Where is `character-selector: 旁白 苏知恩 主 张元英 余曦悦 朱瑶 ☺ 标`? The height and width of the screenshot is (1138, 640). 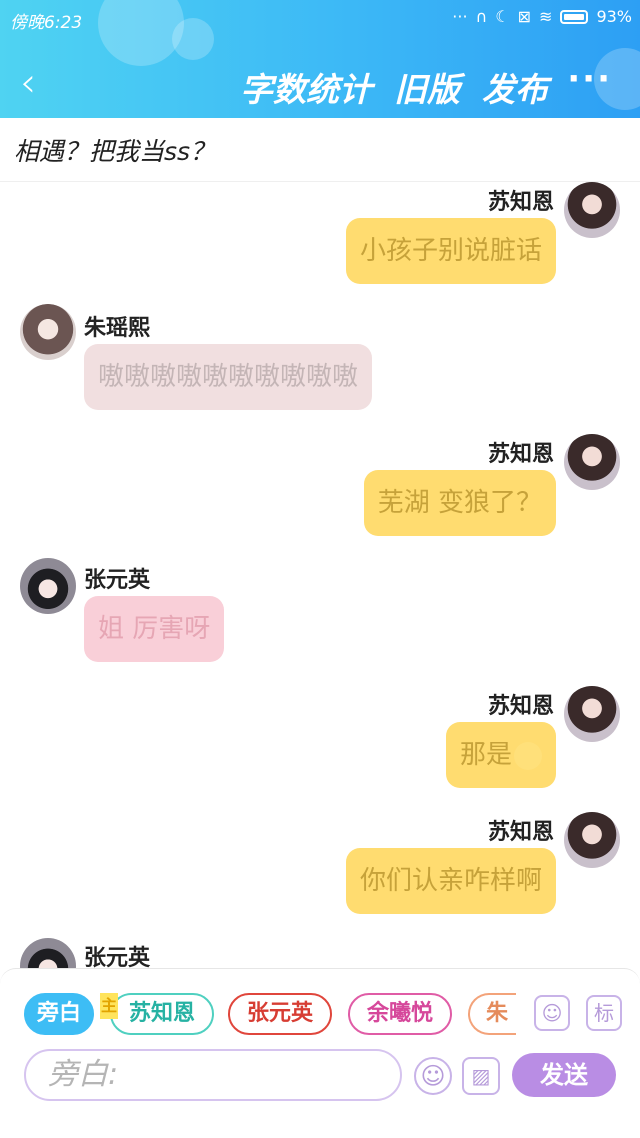 character-selector: 旁白 苏知恩 主 张元英 余曦悦 朱瑶 ☺ 标 is located at coordinates (320, 1016).